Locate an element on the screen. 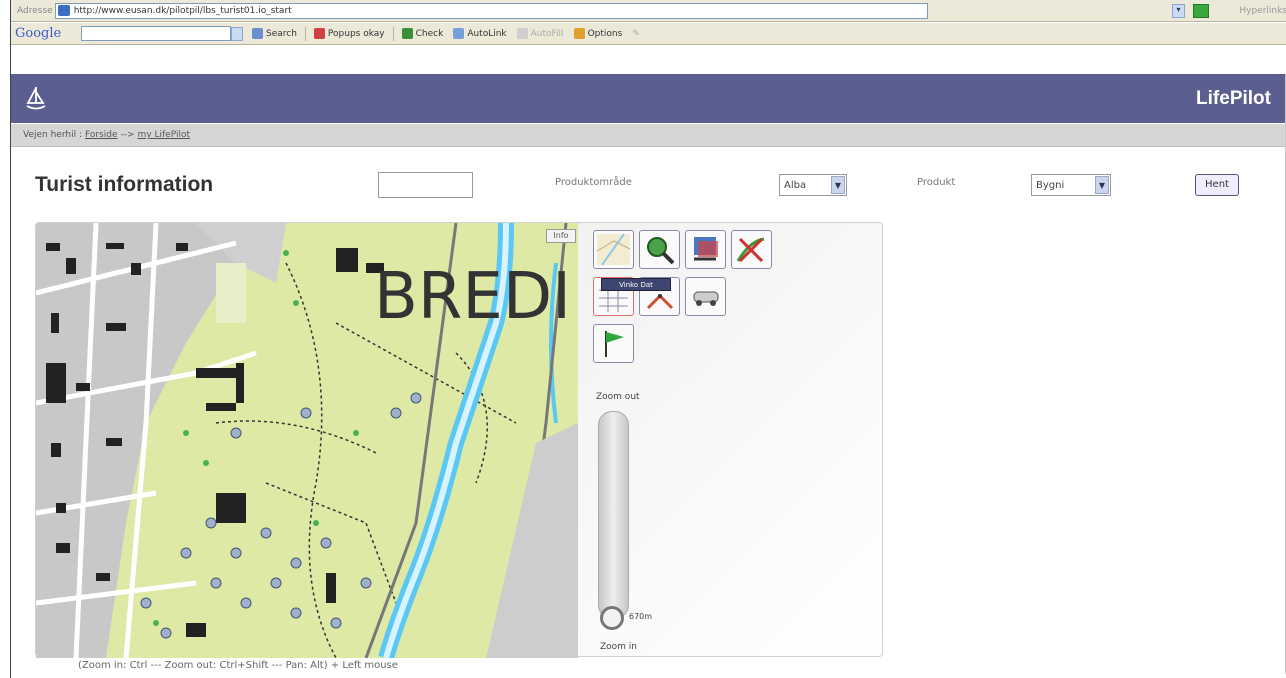 The height and width of the screenshot is (678, 1286). zoom-to-extent-tool is located at coordinates (659, 249).